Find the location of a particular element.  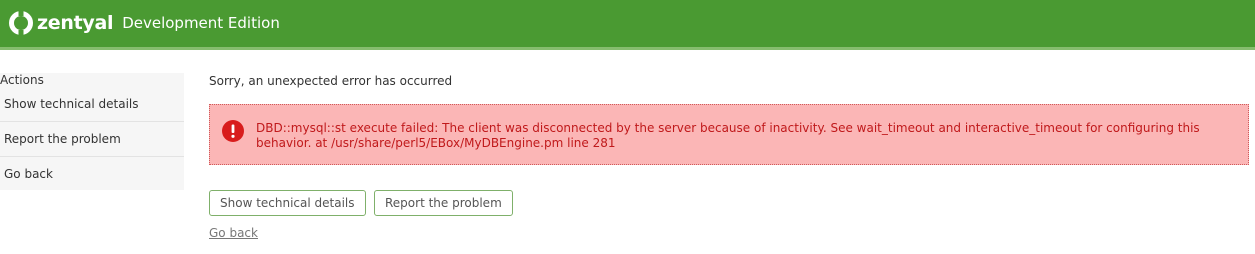

header-underline is located at coordinates (627, 48).